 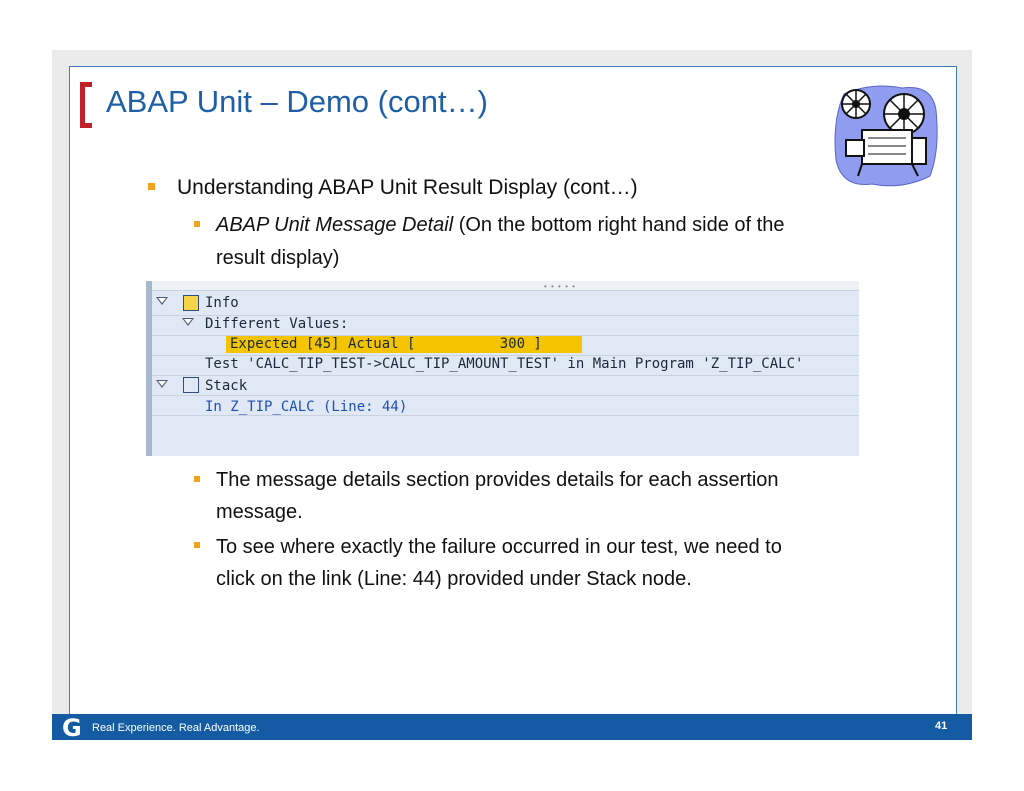 What do you see at coordinates (72, 728) in the screenshot?
I see `company-logo: G` at bounding box center [72, 728].